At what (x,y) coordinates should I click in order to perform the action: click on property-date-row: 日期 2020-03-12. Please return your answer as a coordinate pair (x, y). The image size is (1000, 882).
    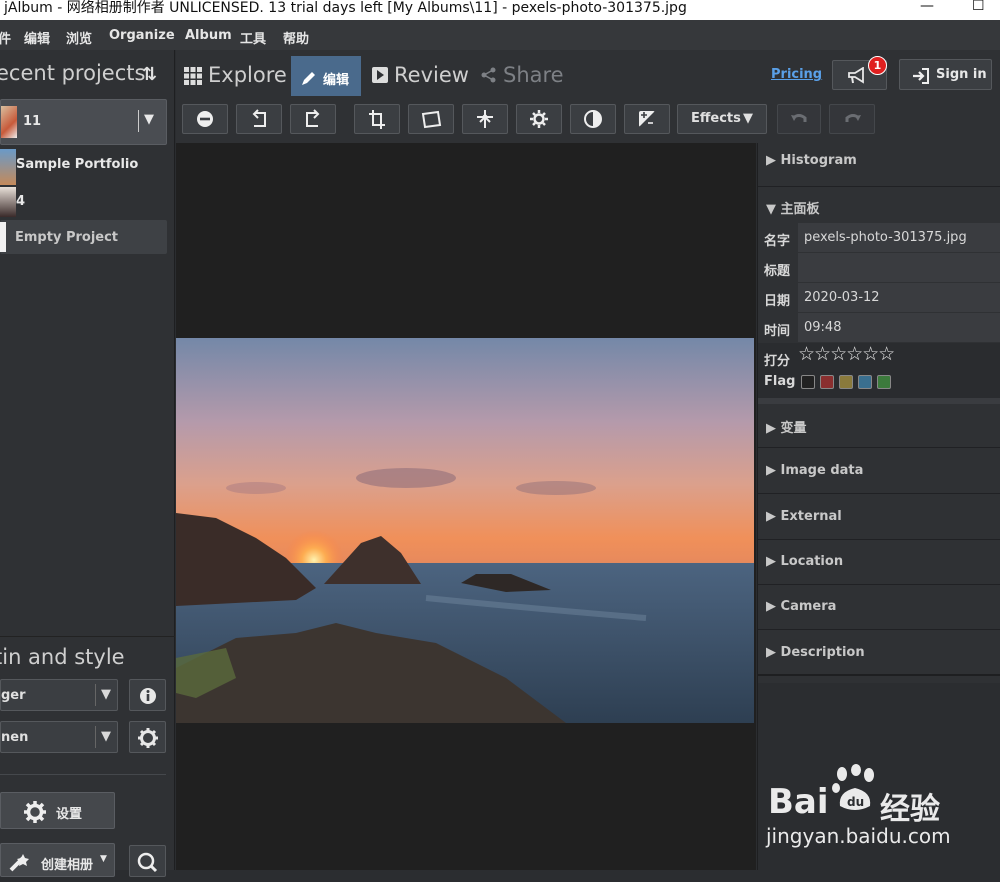
    Looking at the image, I should click on (879, 298).